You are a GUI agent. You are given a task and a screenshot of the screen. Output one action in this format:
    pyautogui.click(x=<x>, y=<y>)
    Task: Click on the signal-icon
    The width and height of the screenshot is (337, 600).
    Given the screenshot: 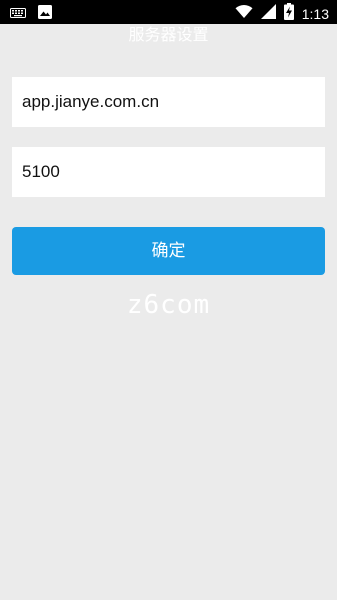 What is the action you would take?
    pyautogui.click(x=268, y=13)
    